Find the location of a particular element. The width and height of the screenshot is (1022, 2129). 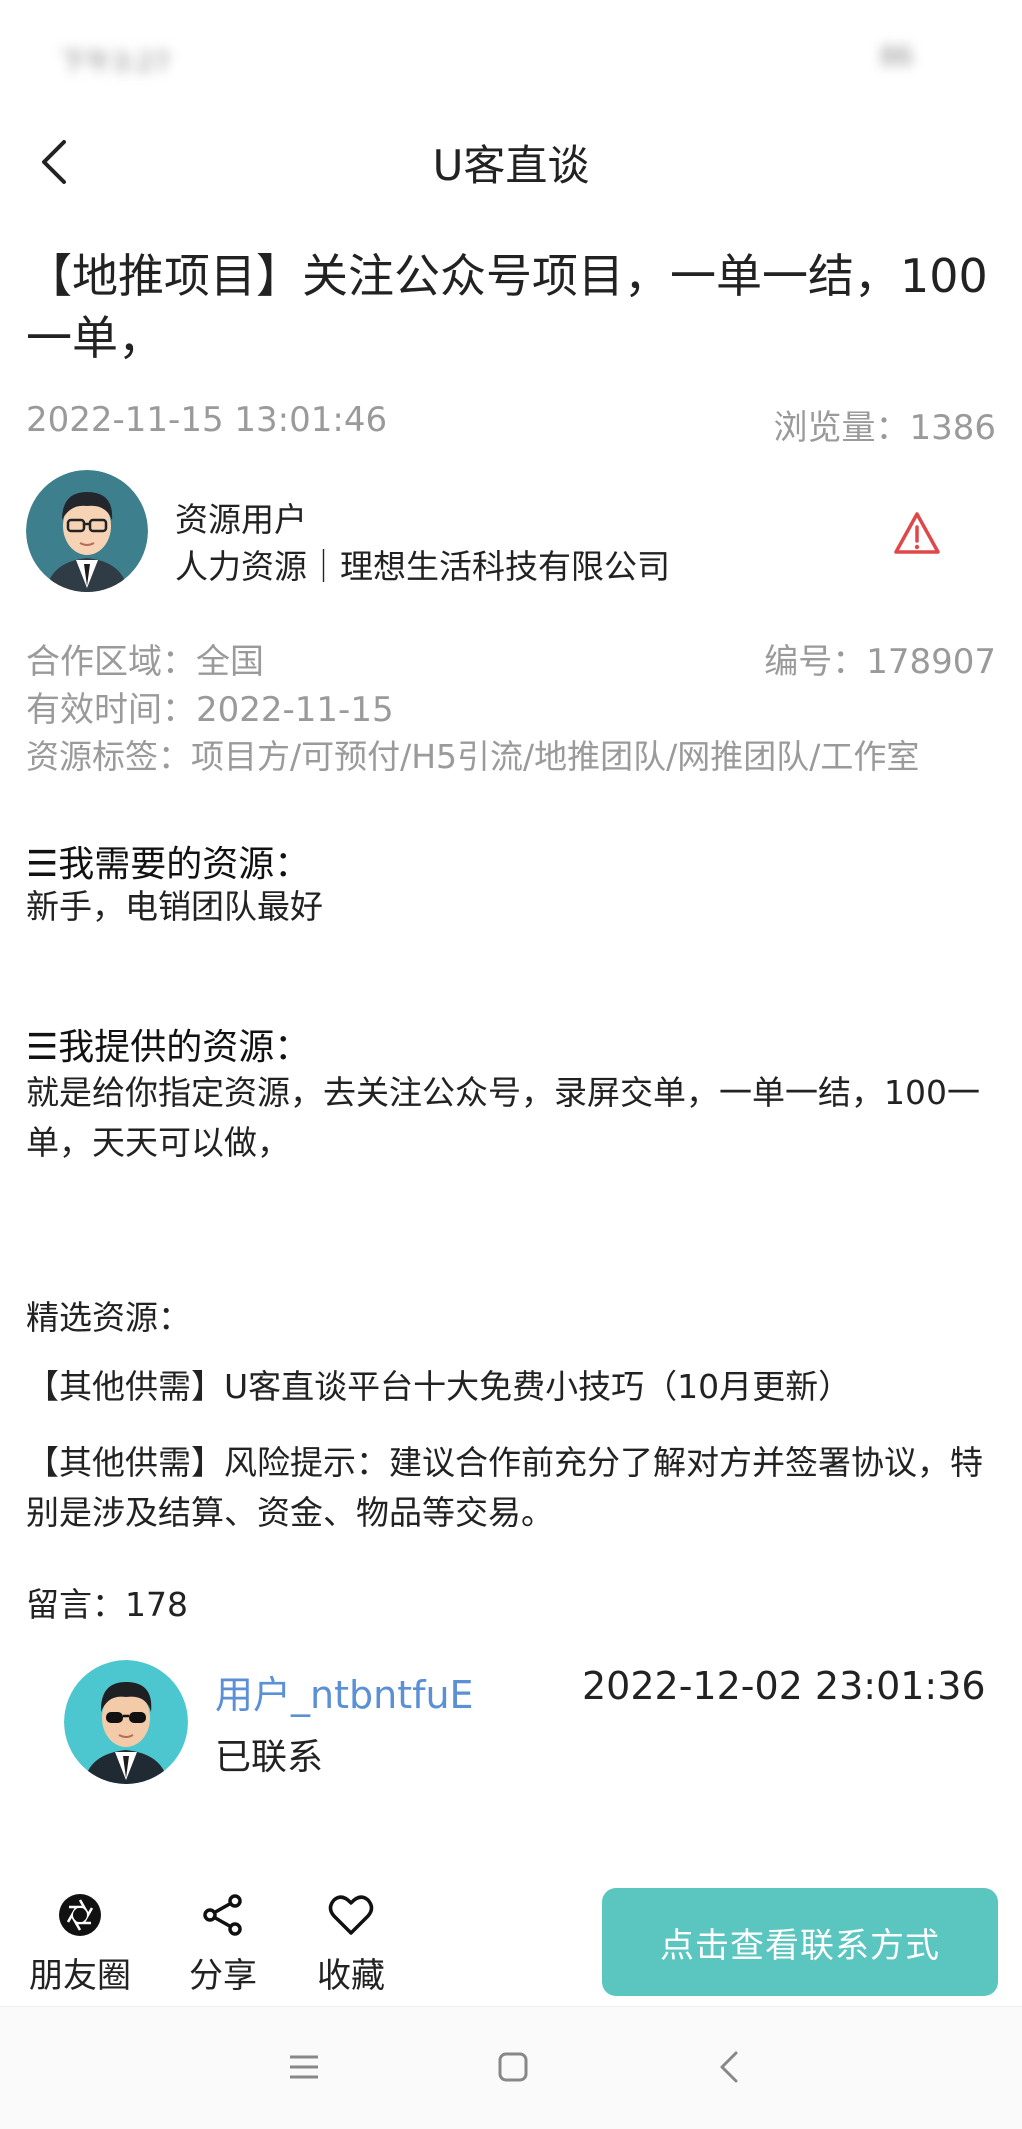

comment-time: 2022-12-02 23:01:36 is located at coordinates (784, 1686).